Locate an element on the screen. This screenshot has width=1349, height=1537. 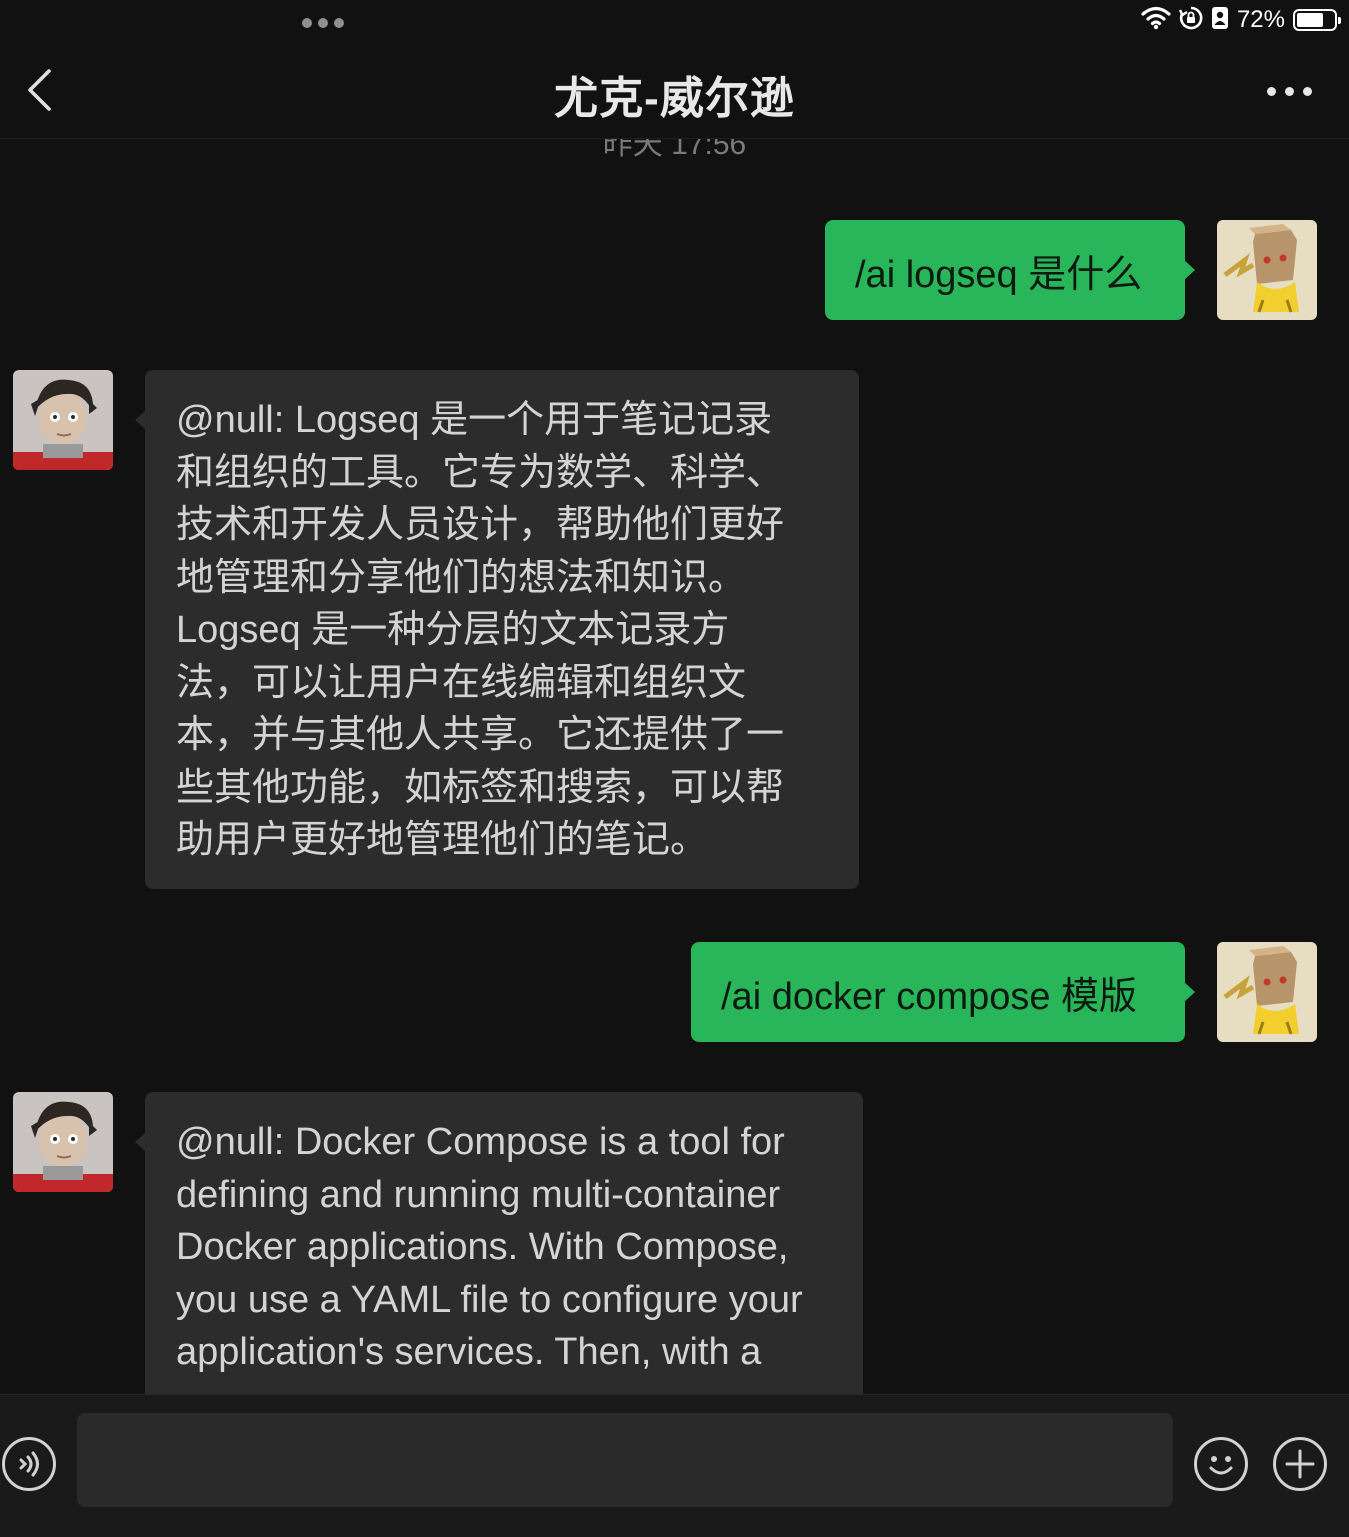
outgoing-message-bubble: /ai docker compose 模版 is located at coordinates (943, 992).